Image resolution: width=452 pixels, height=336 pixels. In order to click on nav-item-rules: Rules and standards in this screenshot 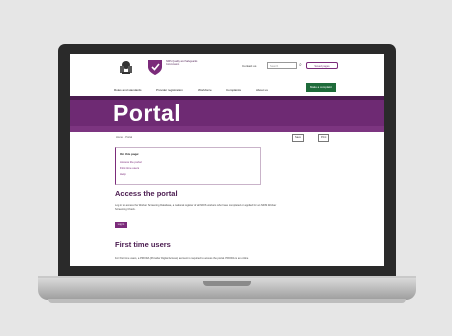, I will do `click(128, 90)`.